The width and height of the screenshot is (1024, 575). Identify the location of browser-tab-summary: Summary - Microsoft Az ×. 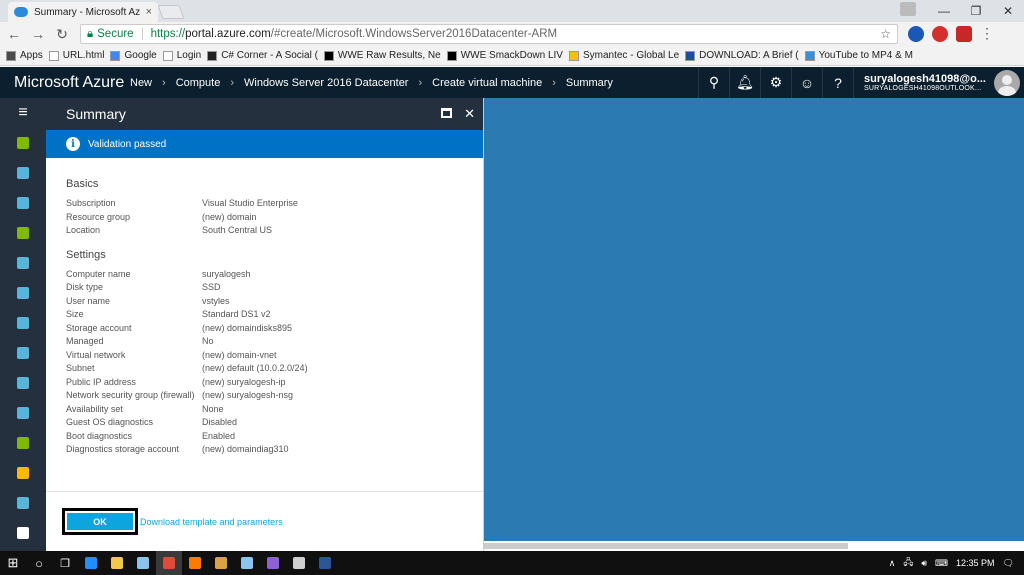
(83, 12).